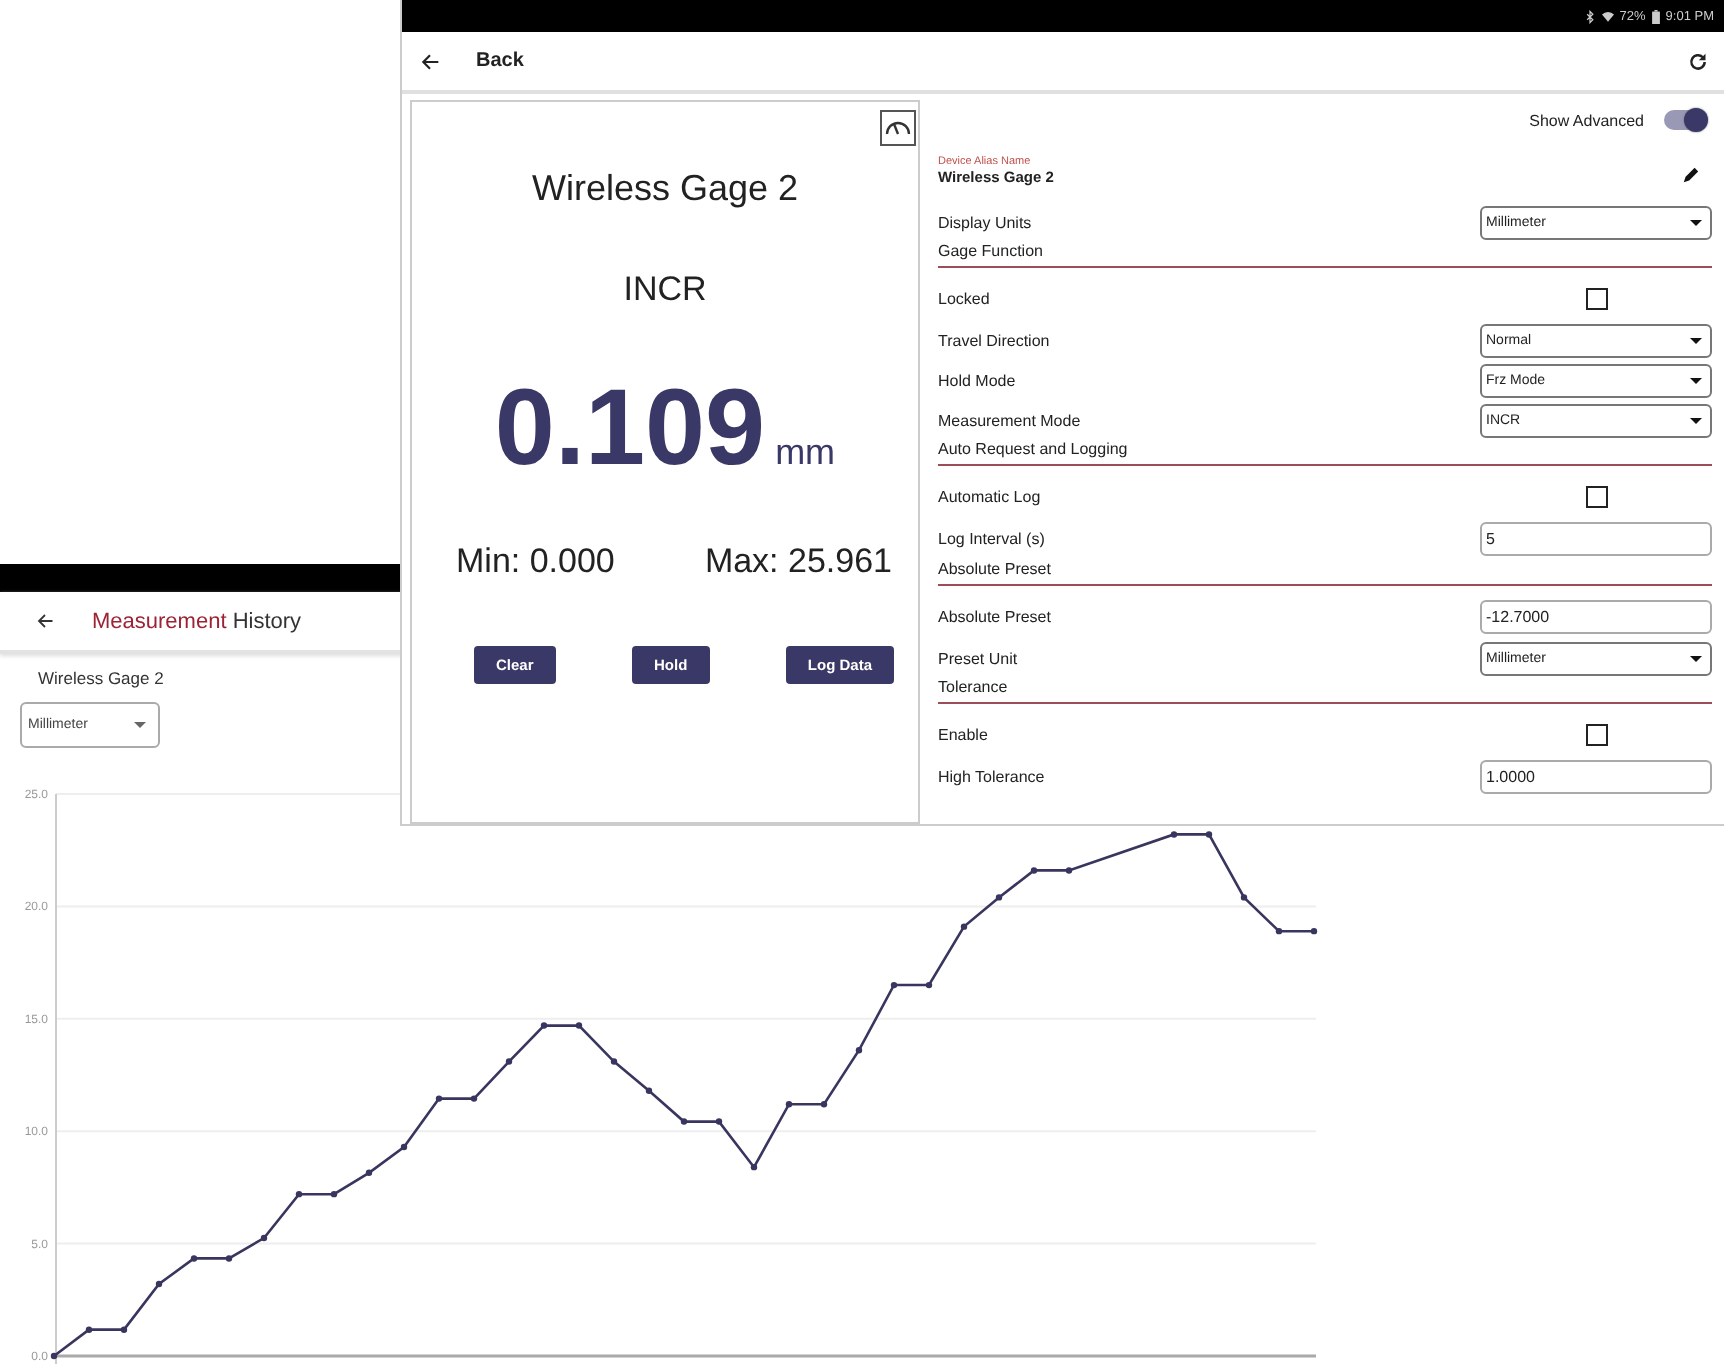 Image resolution: width=1724 pixels, height=1368 pixels. What do you see at coordinates (978, 658) in the screenshot?
I see `setting-label: Preset Unit` at bounding box center [978, 658].